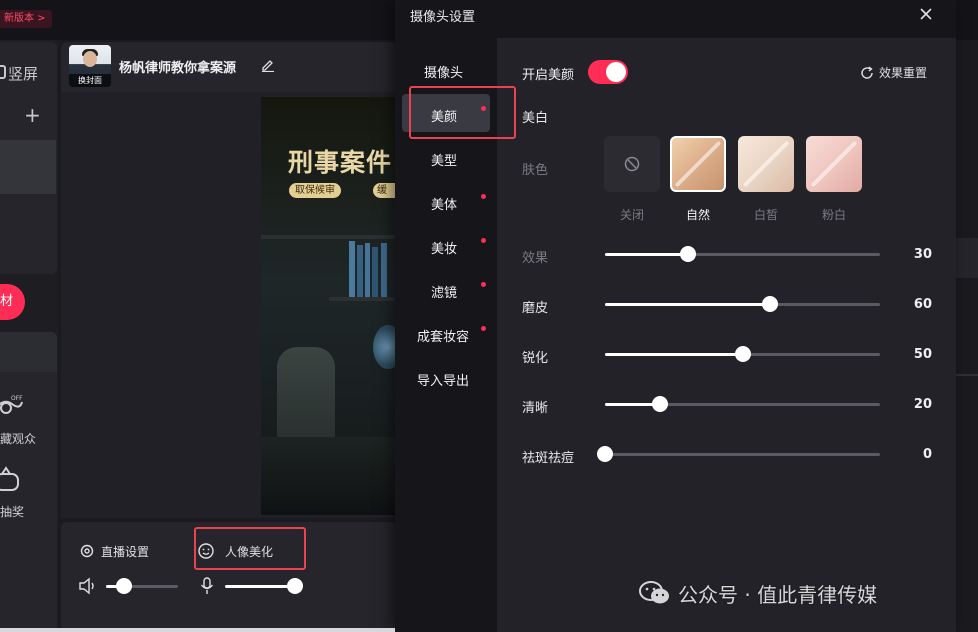  Describe the element at coordinates (922, 404) in the screenshot. I see `slider-value: 20` at that location.